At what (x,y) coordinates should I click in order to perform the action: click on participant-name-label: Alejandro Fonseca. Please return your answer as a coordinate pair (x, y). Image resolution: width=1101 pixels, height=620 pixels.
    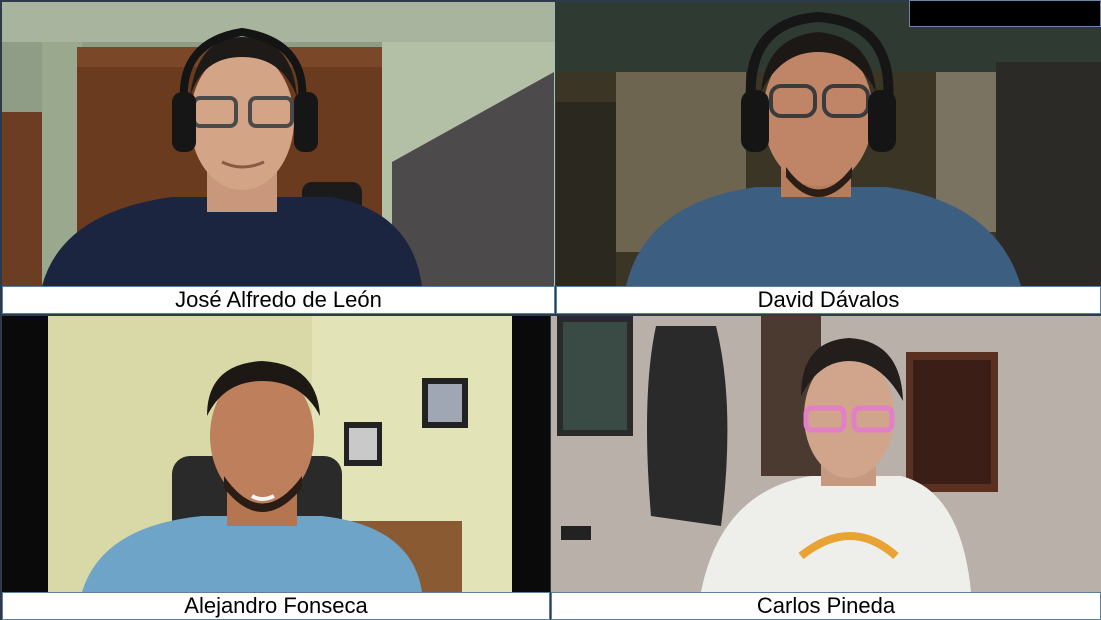
    Looking at the image, I should click on (276, 606).